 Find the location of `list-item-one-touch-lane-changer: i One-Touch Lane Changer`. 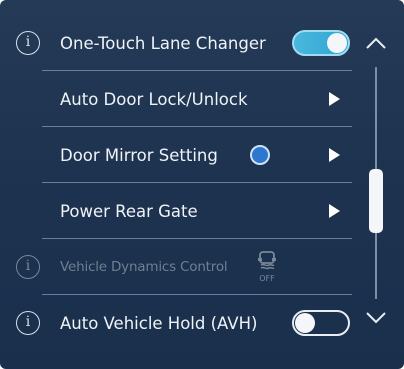

list-item-one-touch-lane-changer: i One-Touch Lane Changer is located at coordinates (176, 43).